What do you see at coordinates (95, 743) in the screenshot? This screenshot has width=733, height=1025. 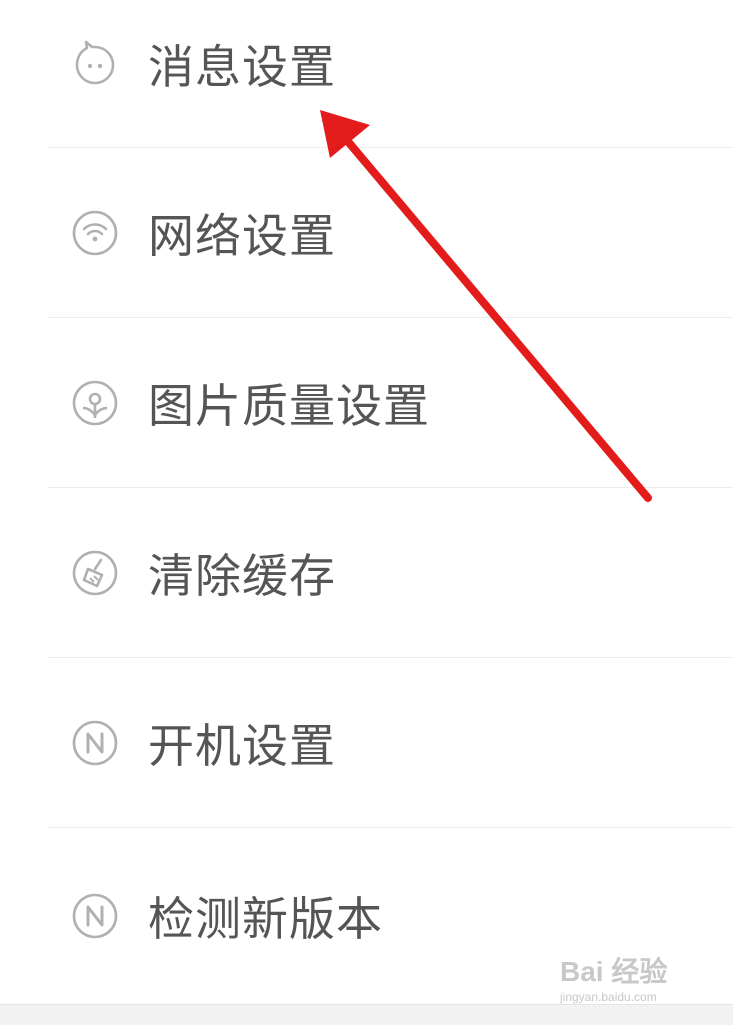 I see `startup-n-icon` at bounding box center [95, 743].